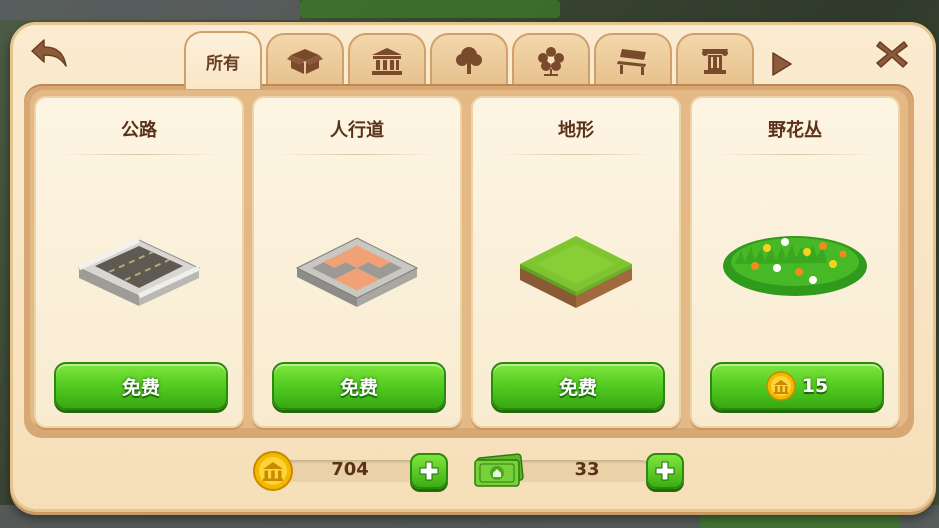 Image resolution: width=939 pixels, height=528 pixels. What do you see at coordinates (499, 470) in the screenshot?
I see `cash-icon` at bounding box center [499, 470].